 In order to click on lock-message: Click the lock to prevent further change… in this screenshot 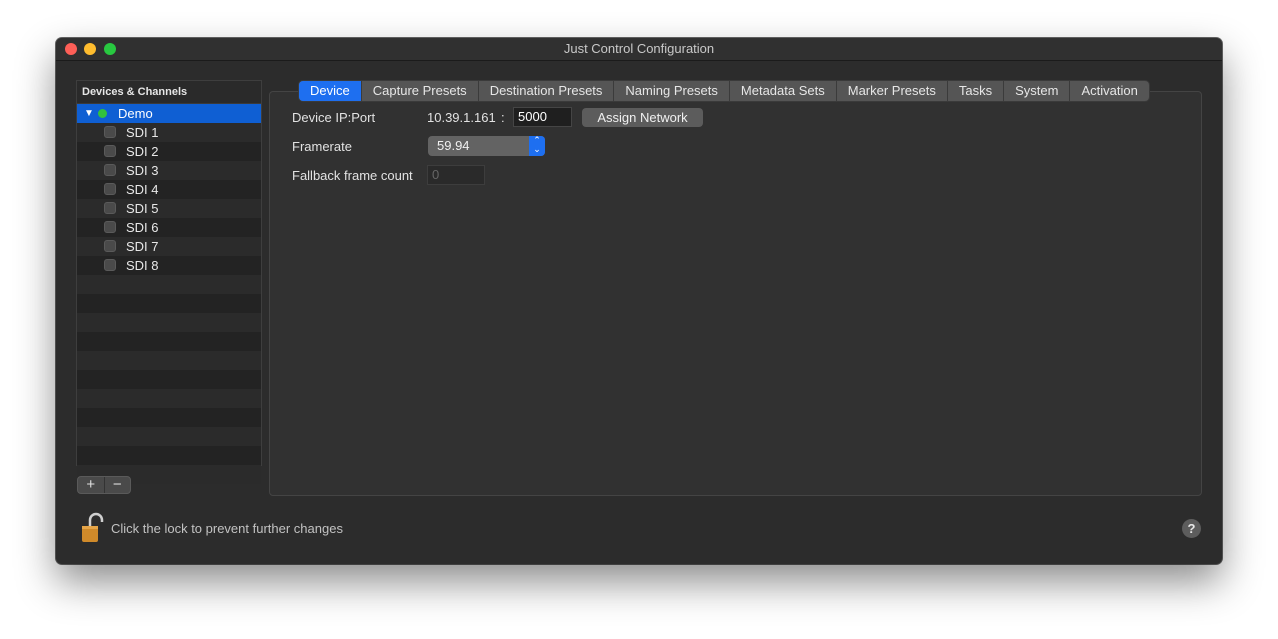, I will do `click(227, 528)`.